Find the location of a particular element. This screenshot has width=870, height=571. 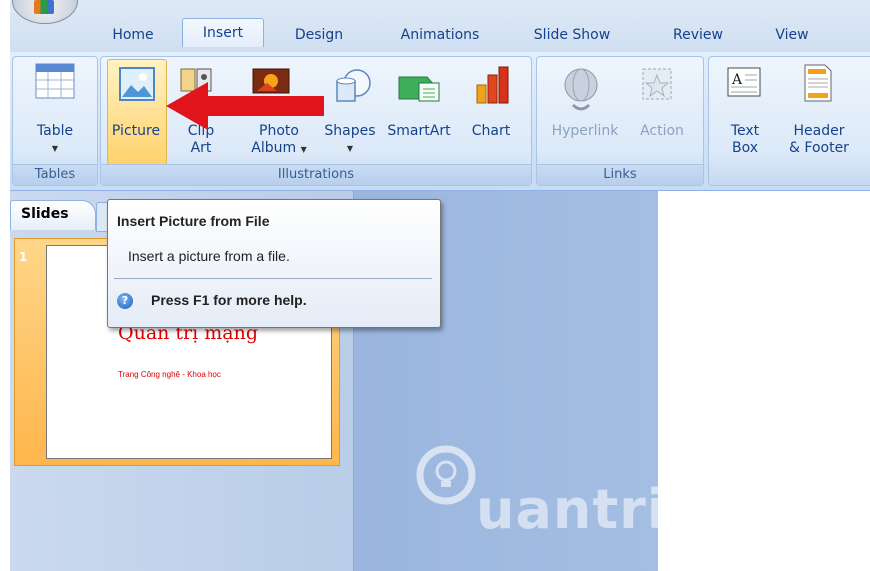

hyperlink-icon is located at coordinates (581, 89).